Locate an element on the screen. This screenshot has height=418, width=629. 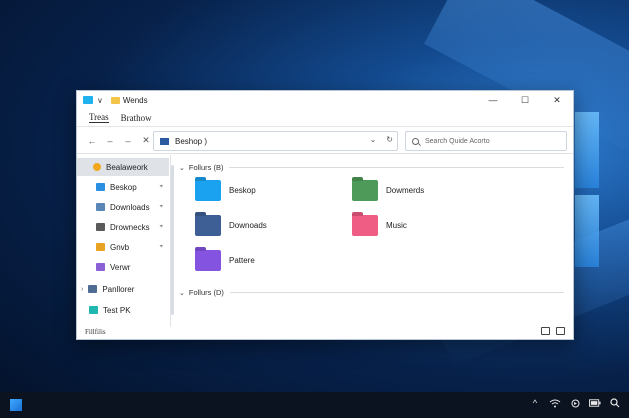
menu-item-view: Brathow is located at coordinates (136, 118).